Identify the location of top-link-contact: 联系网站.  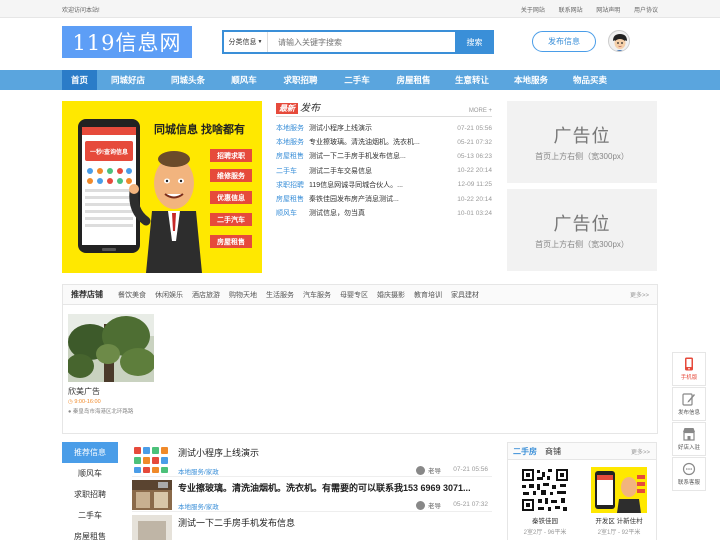
(571, 11).